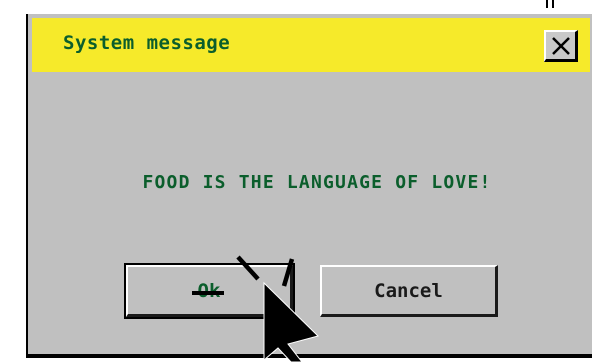 This screenshot has height=362, width=596. Describe the element at coordinates (208, 293) in the screenshot. I see `ok-focus-underline` at that location.